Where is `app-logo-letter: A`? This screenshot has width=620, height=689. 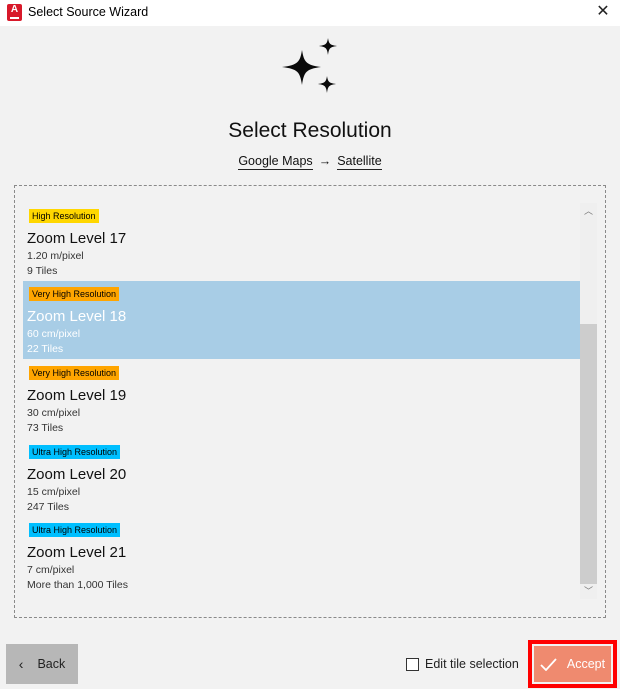
app-logo-letter: A is located at coordinates (14, 9).